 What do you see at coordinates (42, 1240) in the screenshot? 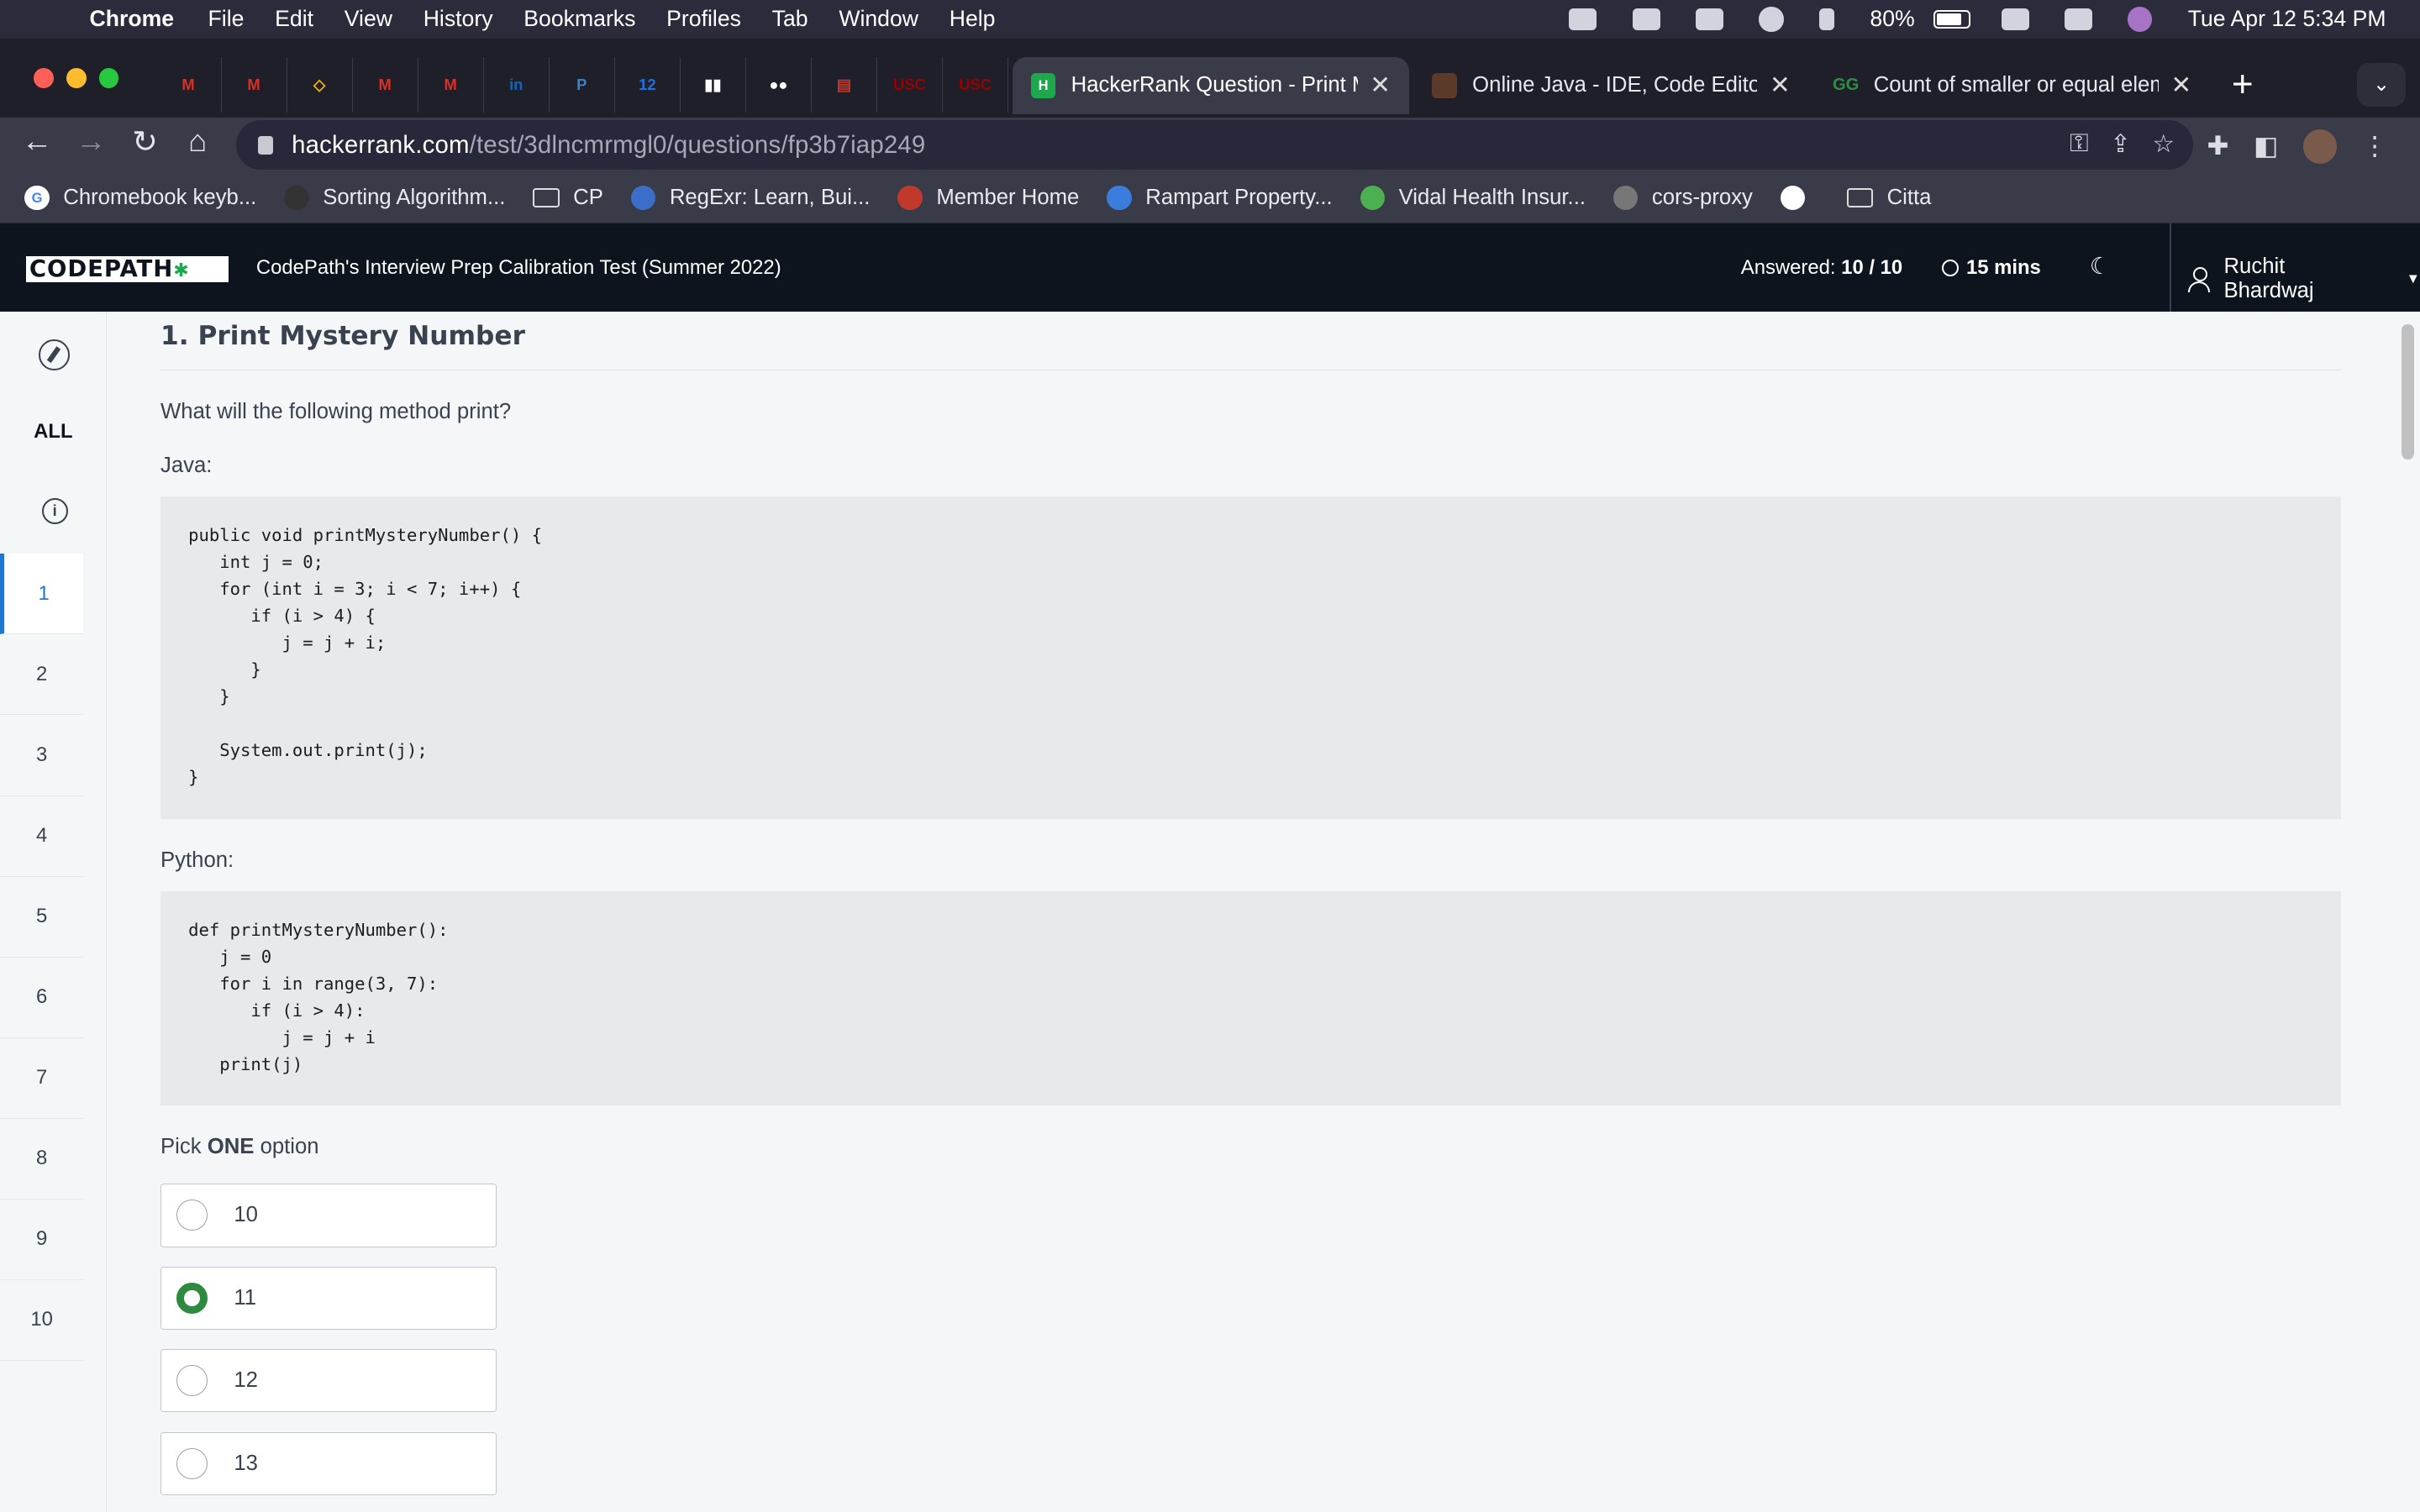
I see `question-nav-item: 9` at bounding box center [42, 1240].